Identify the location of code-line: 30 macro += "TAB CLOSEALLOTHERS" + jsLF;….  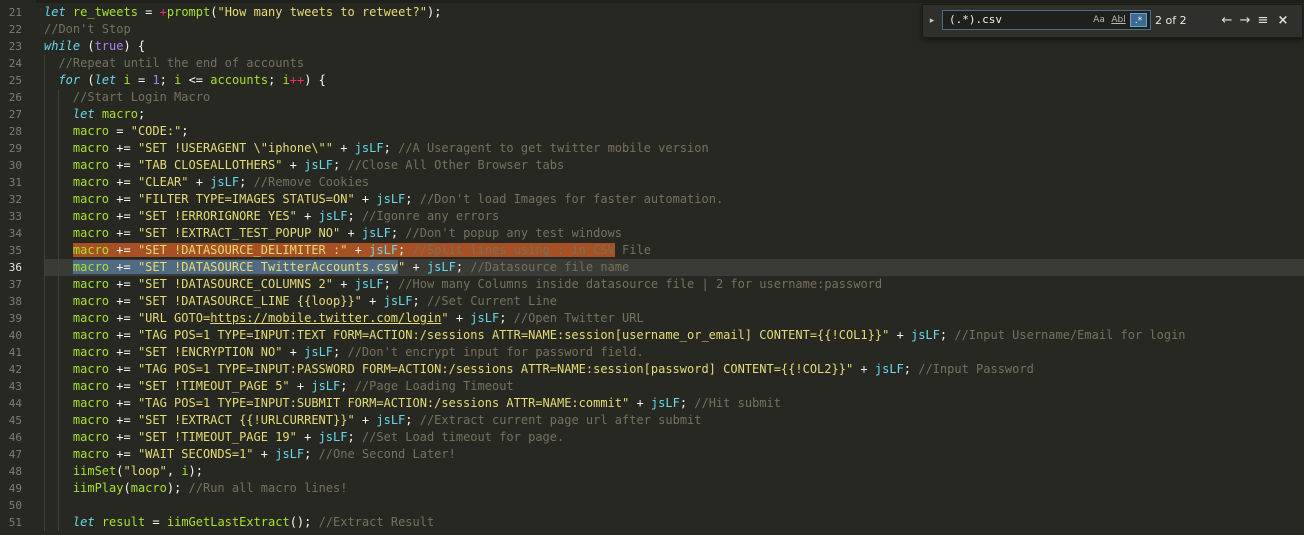
(652, 165).